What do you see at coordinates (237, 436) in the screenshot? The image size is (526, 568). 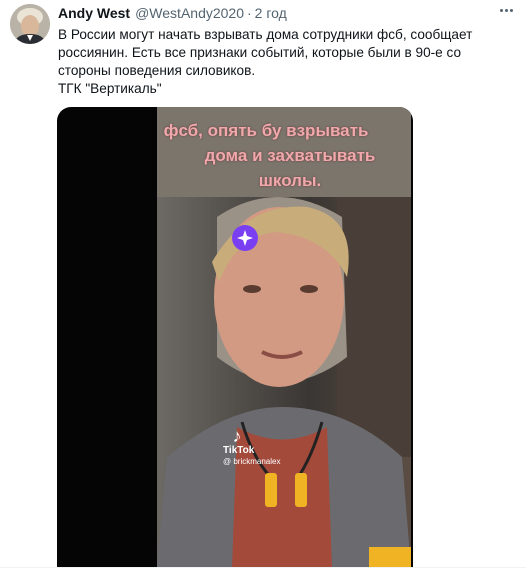 I see `tiktok-logo-icon: ♪` at bounding box center [237, 436].